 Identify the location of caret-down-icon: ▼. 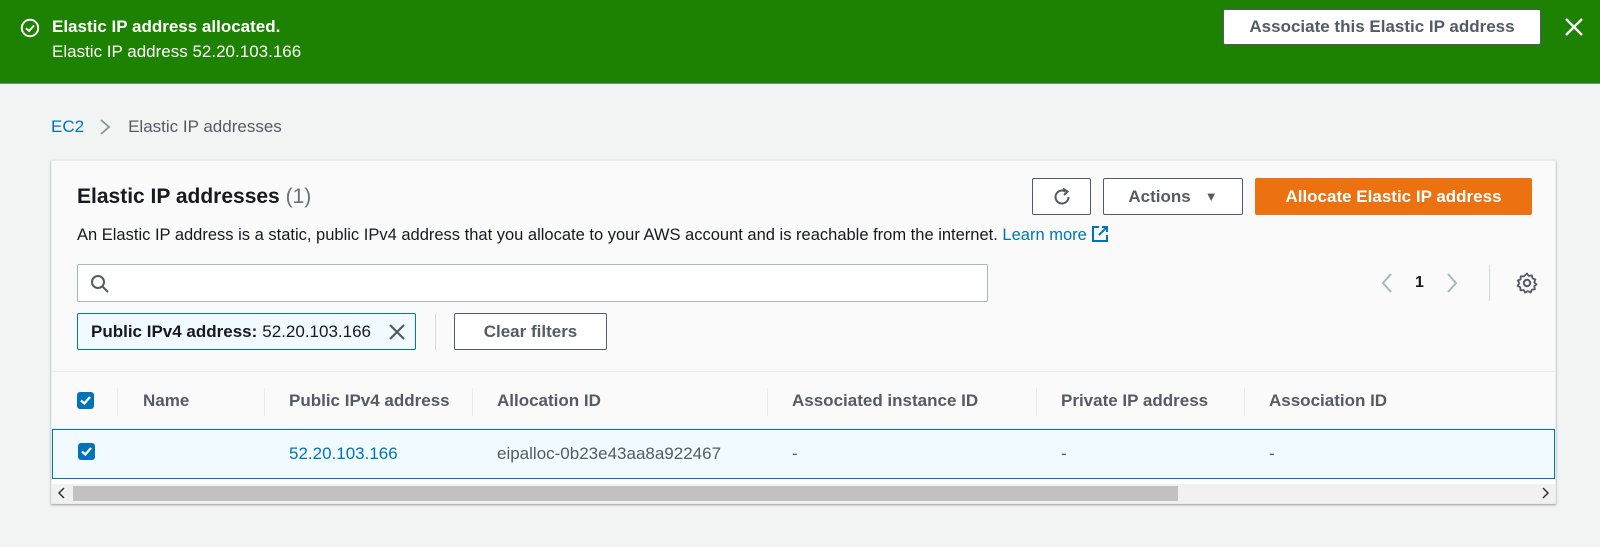
(1211, 196).